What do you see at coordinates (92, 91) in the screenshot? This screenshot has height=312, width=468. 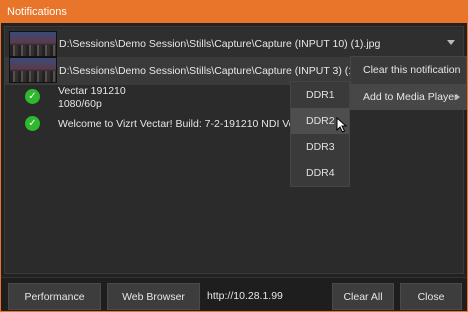 I see `notification-version: Vectar 191210` at bounding box center [92, 91].